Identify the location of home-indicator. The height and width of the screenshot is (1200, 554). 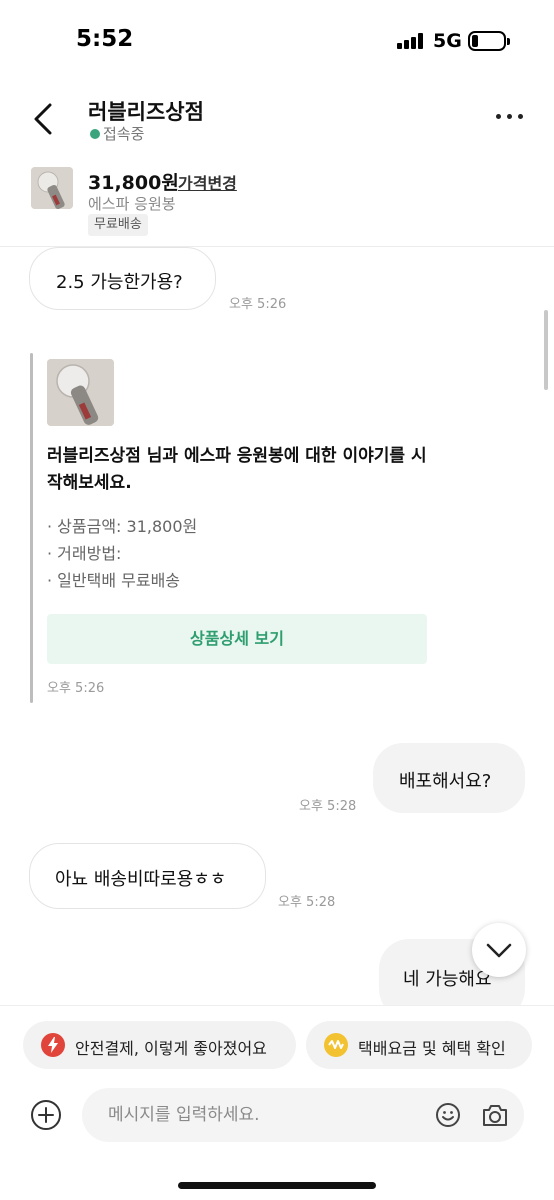
(277, 1185).